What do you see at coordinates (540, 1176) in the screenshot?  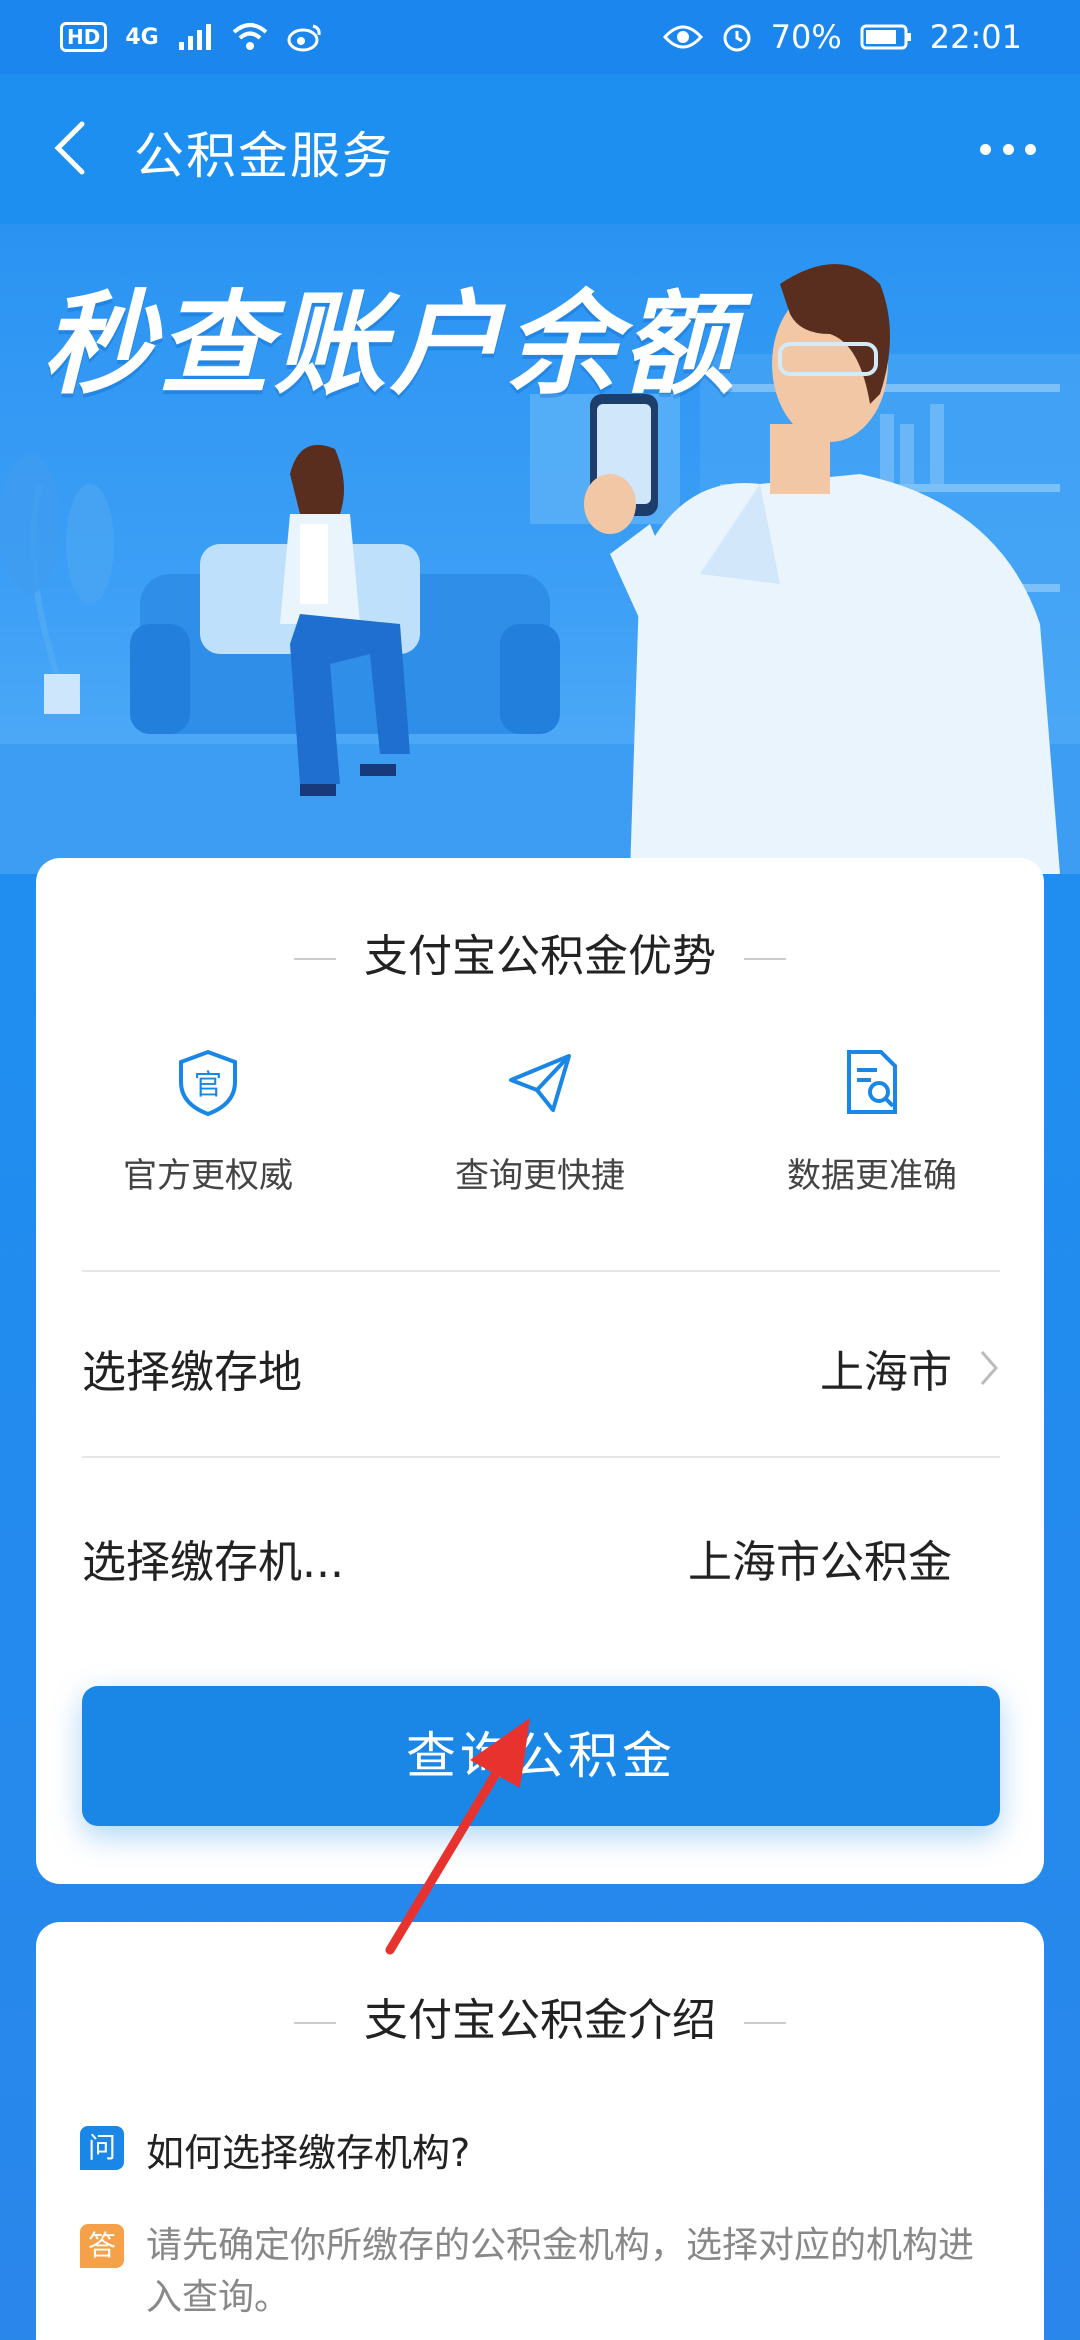 I see `feature-label: 查询更快捷` at bounding box center [540, 1176].